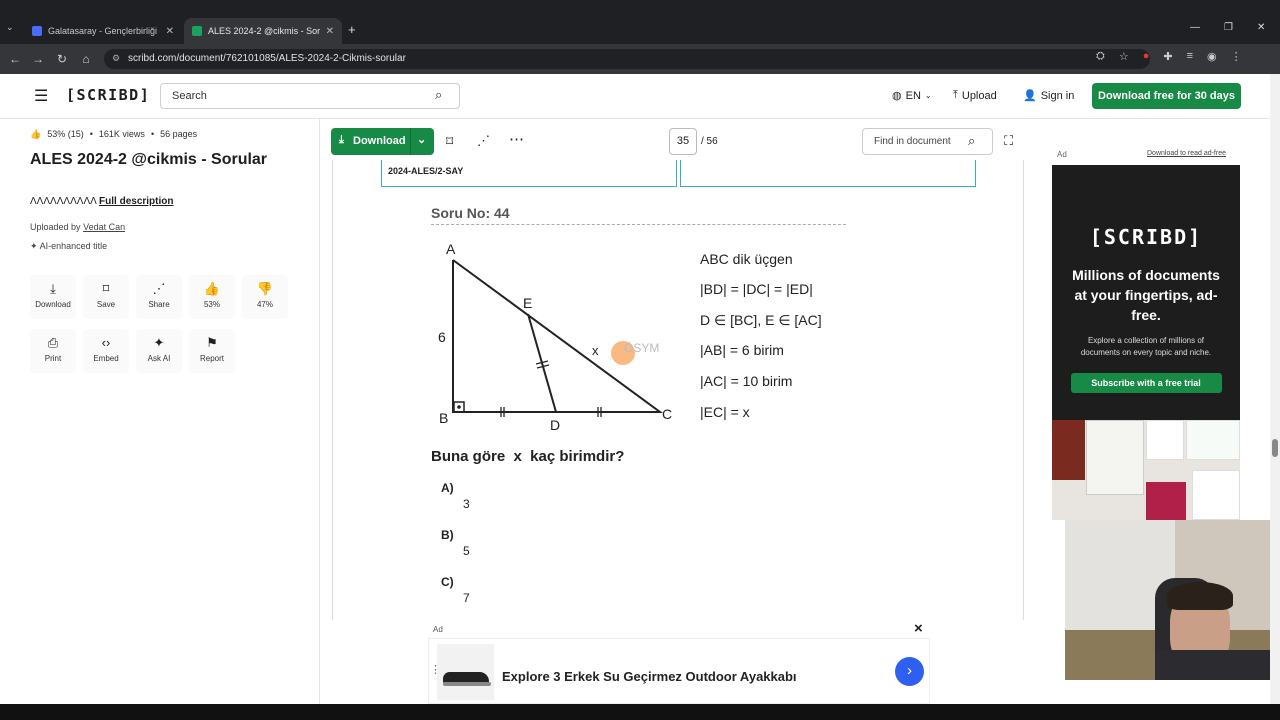  I want to click on uploader-link: Vedat Can, so click(104, 227).